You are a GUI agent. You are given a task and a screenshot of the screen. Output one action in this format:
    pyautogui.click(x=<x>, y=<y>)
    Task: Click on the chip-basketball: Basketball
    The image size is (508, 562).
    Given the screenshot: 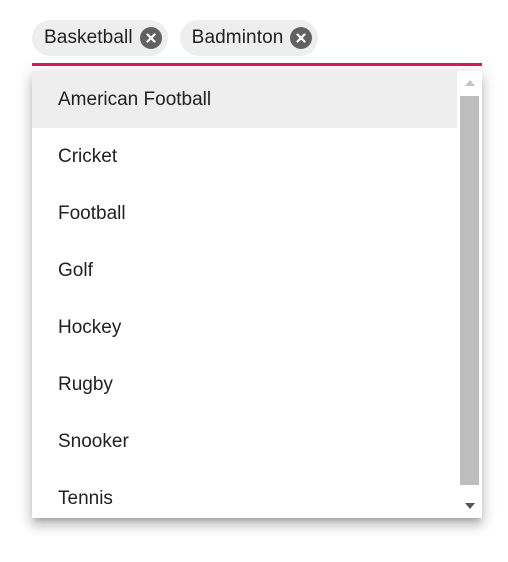 What is the action you would take?
    pyautogui.click(x=100, y=38)
    